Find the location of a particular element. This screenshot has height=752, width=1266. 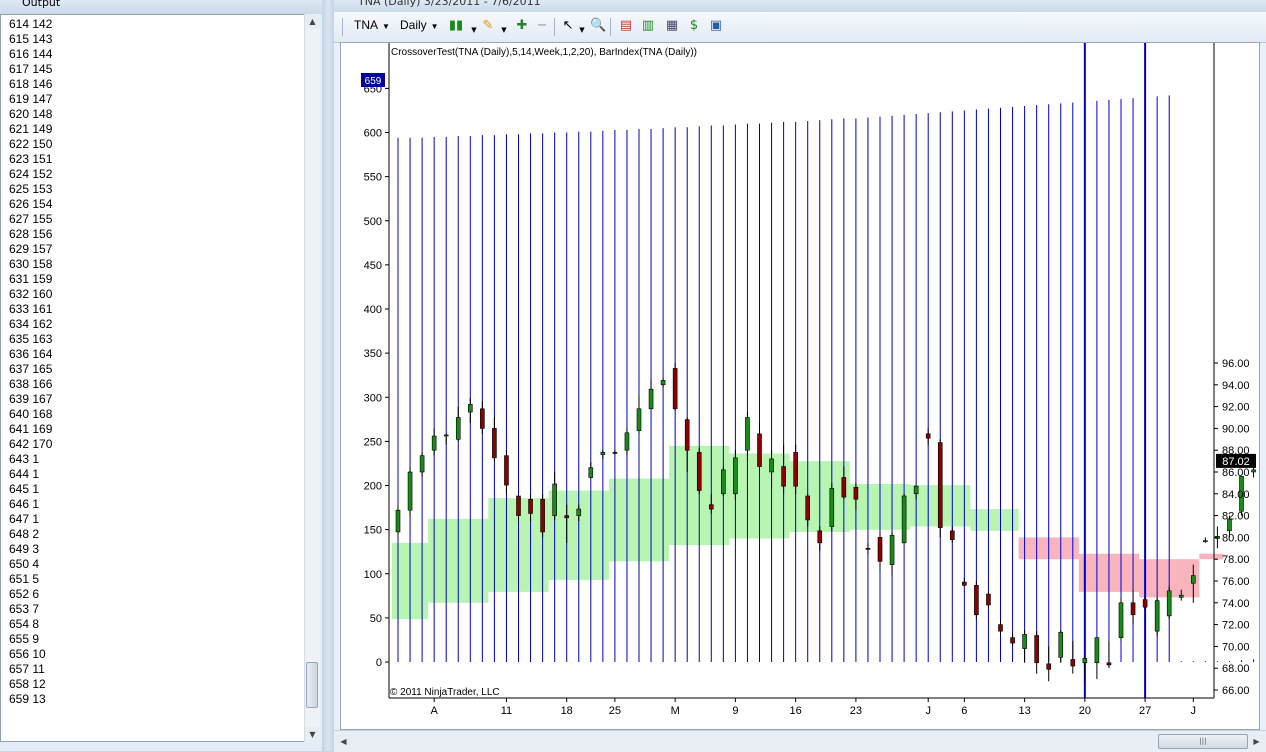

left-tick-label: 350 is located at coordinates (373, 354).